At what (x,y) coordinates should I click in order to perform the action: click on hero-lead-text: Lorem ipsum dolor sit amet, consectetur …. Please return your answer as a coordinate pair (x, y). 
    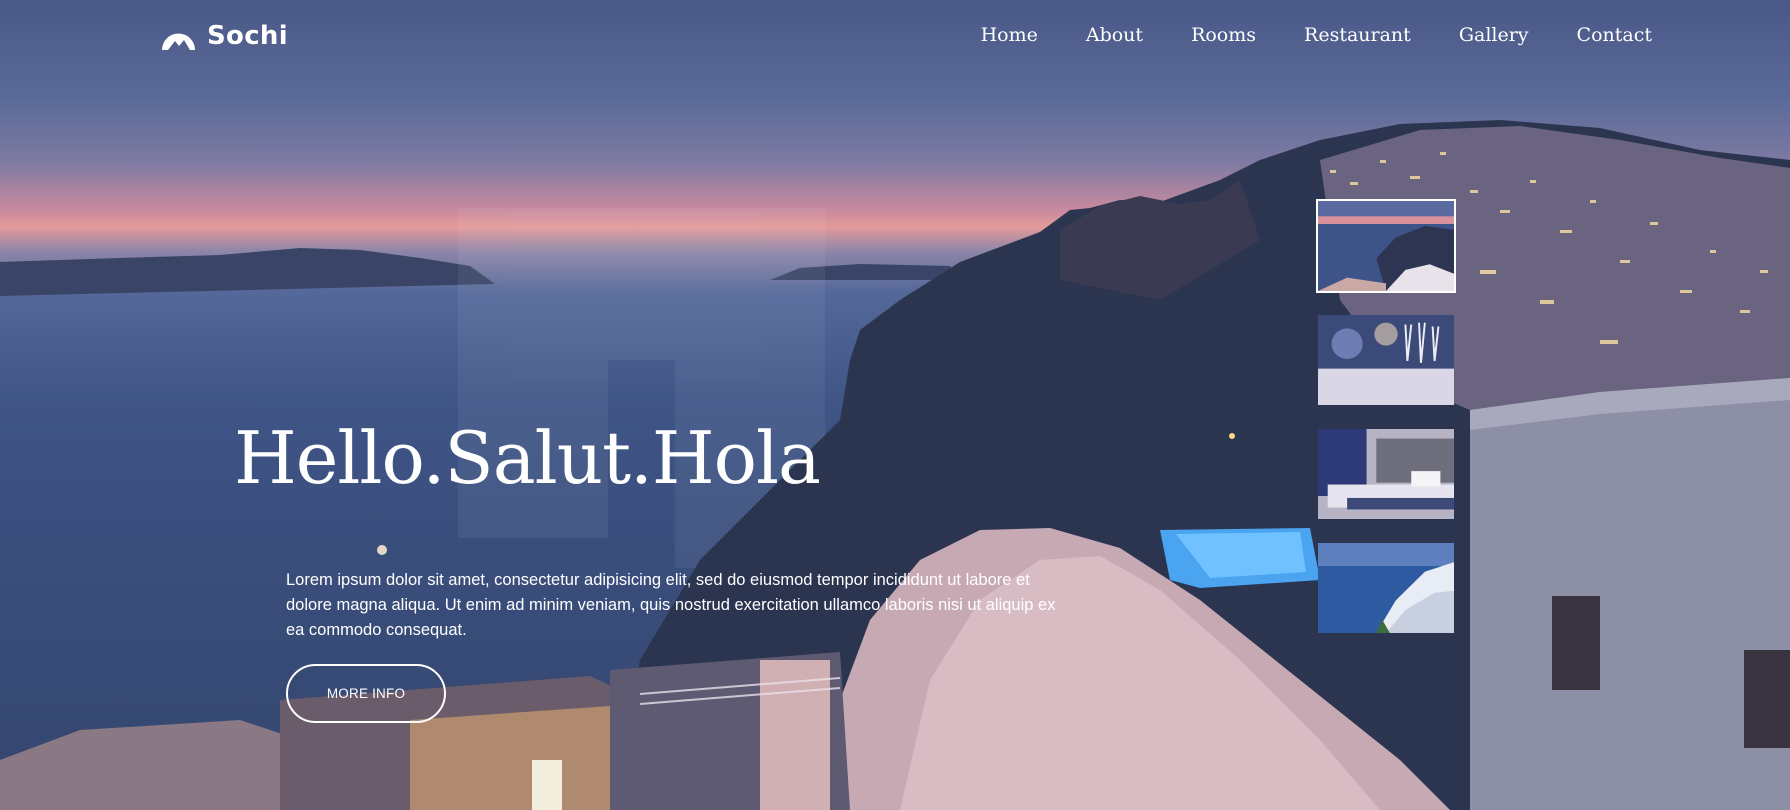
    Looking at the image, I should click on (671, 605).